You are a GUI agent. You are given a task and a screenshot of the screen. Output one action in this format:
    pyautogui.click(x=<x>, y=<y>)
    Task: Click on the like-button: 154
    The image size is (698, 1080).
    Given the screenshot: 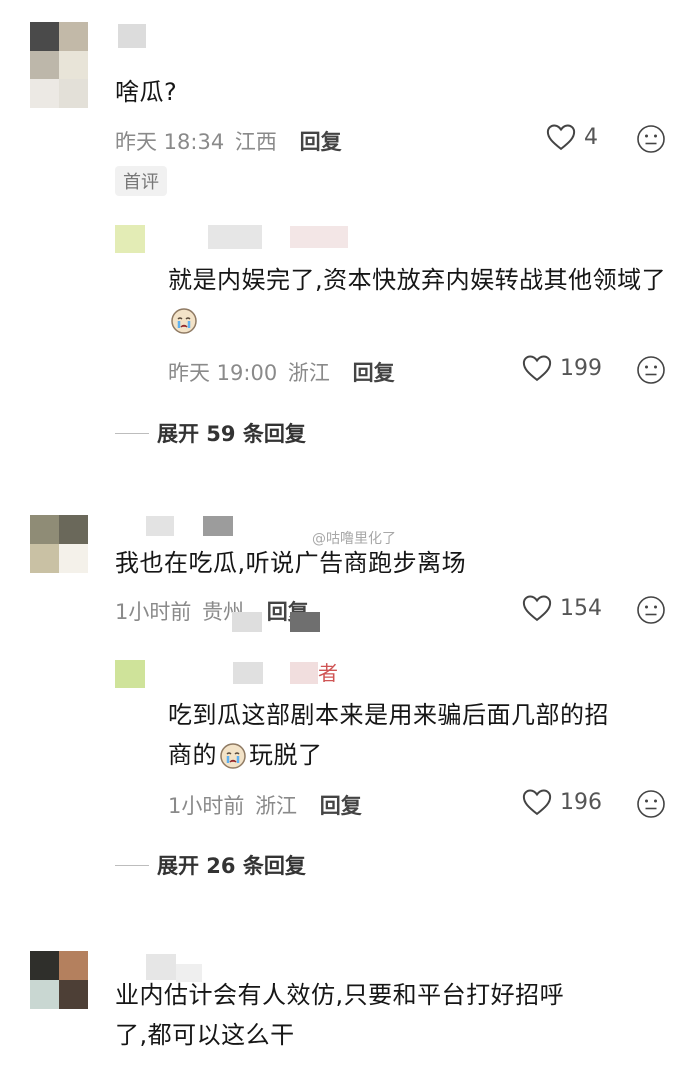 What is the action you would take?
    pyautogui.click(x=562, y=608)
    